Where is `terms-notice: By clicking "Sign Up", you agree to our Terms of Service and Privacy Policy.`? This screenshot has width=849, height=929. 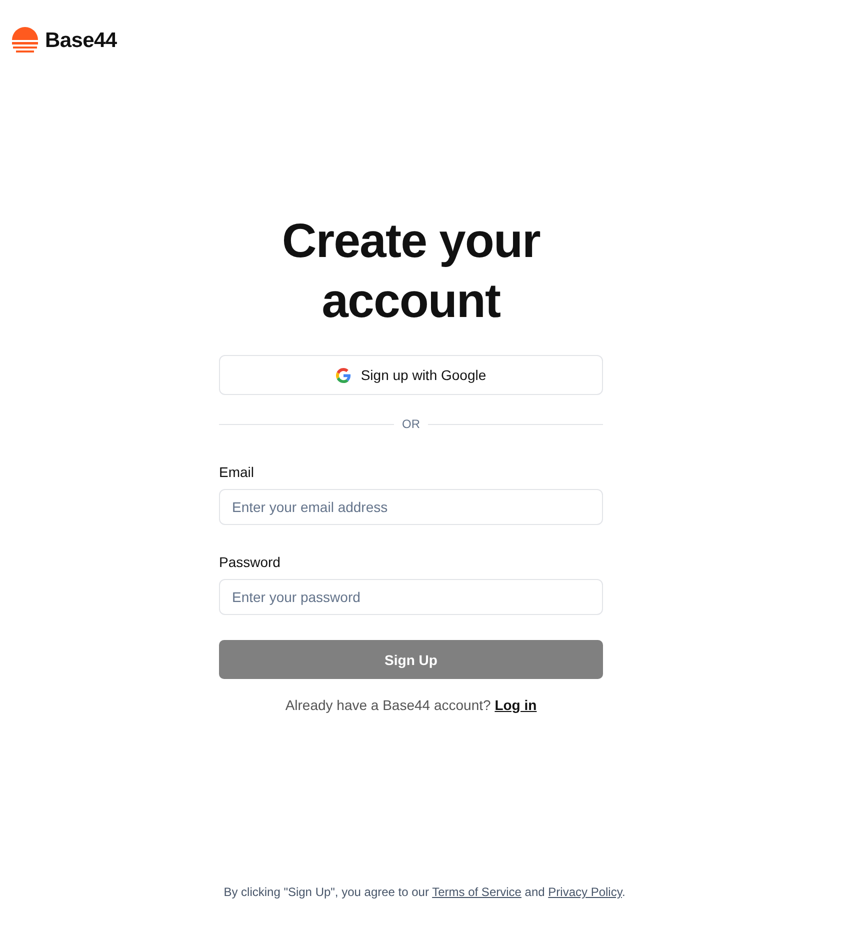
terms-notice: By clicking "Sign Up", you agree to our Terms of Service and Privacy Policy. is located at coordinates (425, 892).